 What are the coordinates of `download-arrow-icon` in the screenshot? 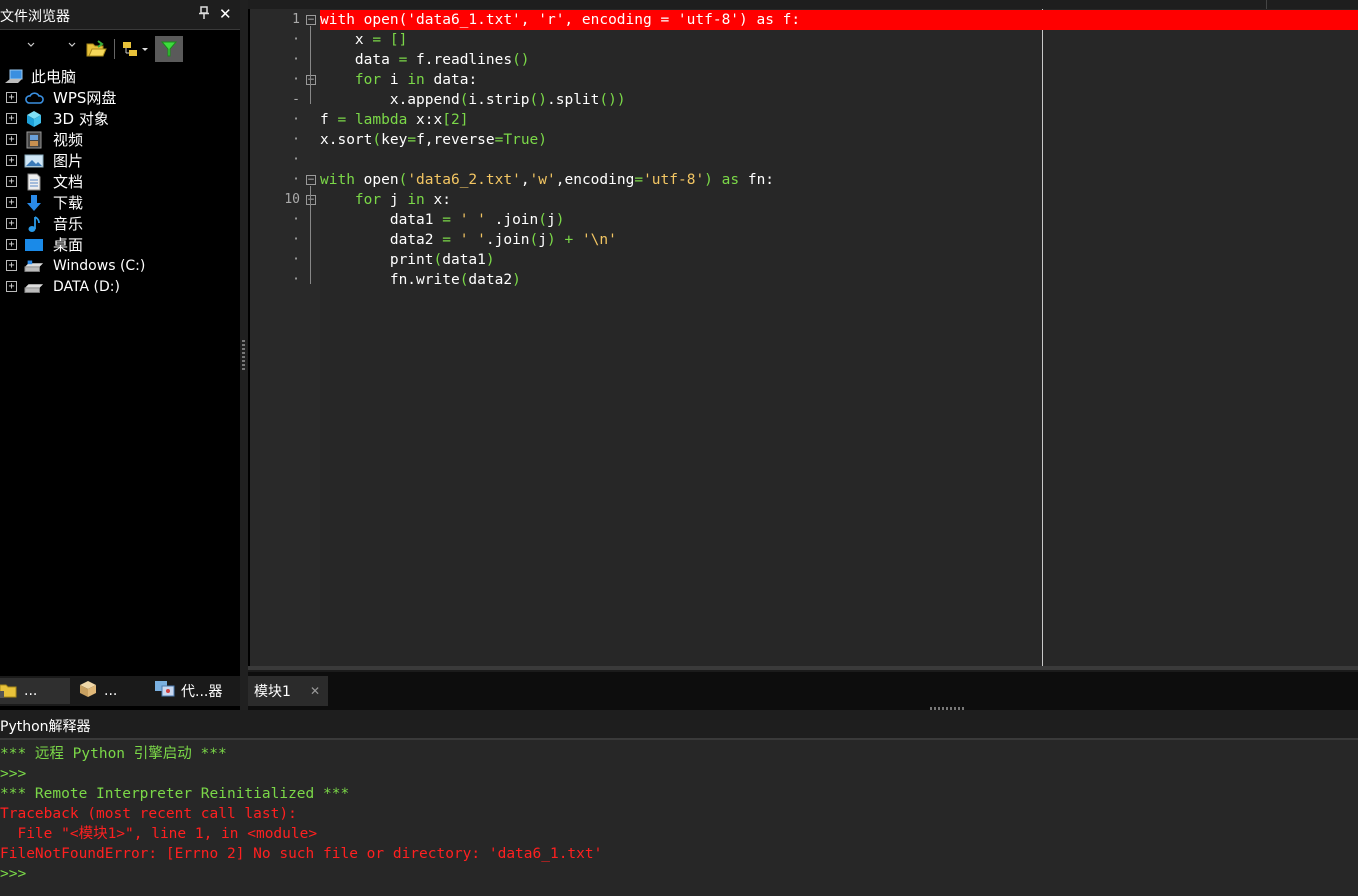 It's located at (34, 203).